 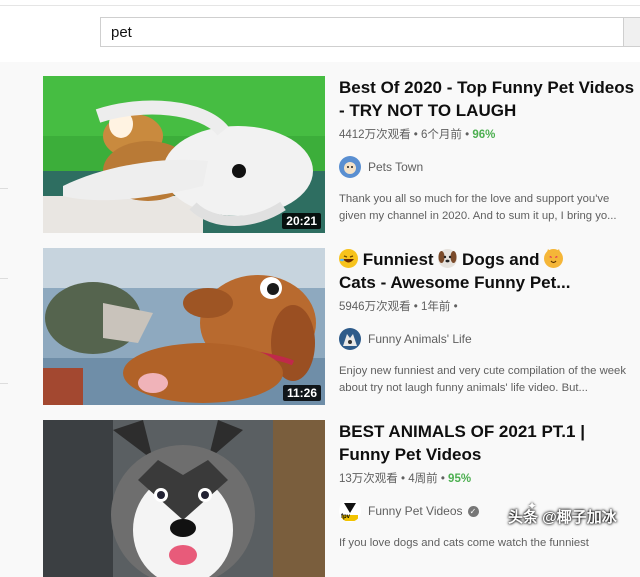 I want to click on view-count: 4412万次观看, so click(x=375, y=135).